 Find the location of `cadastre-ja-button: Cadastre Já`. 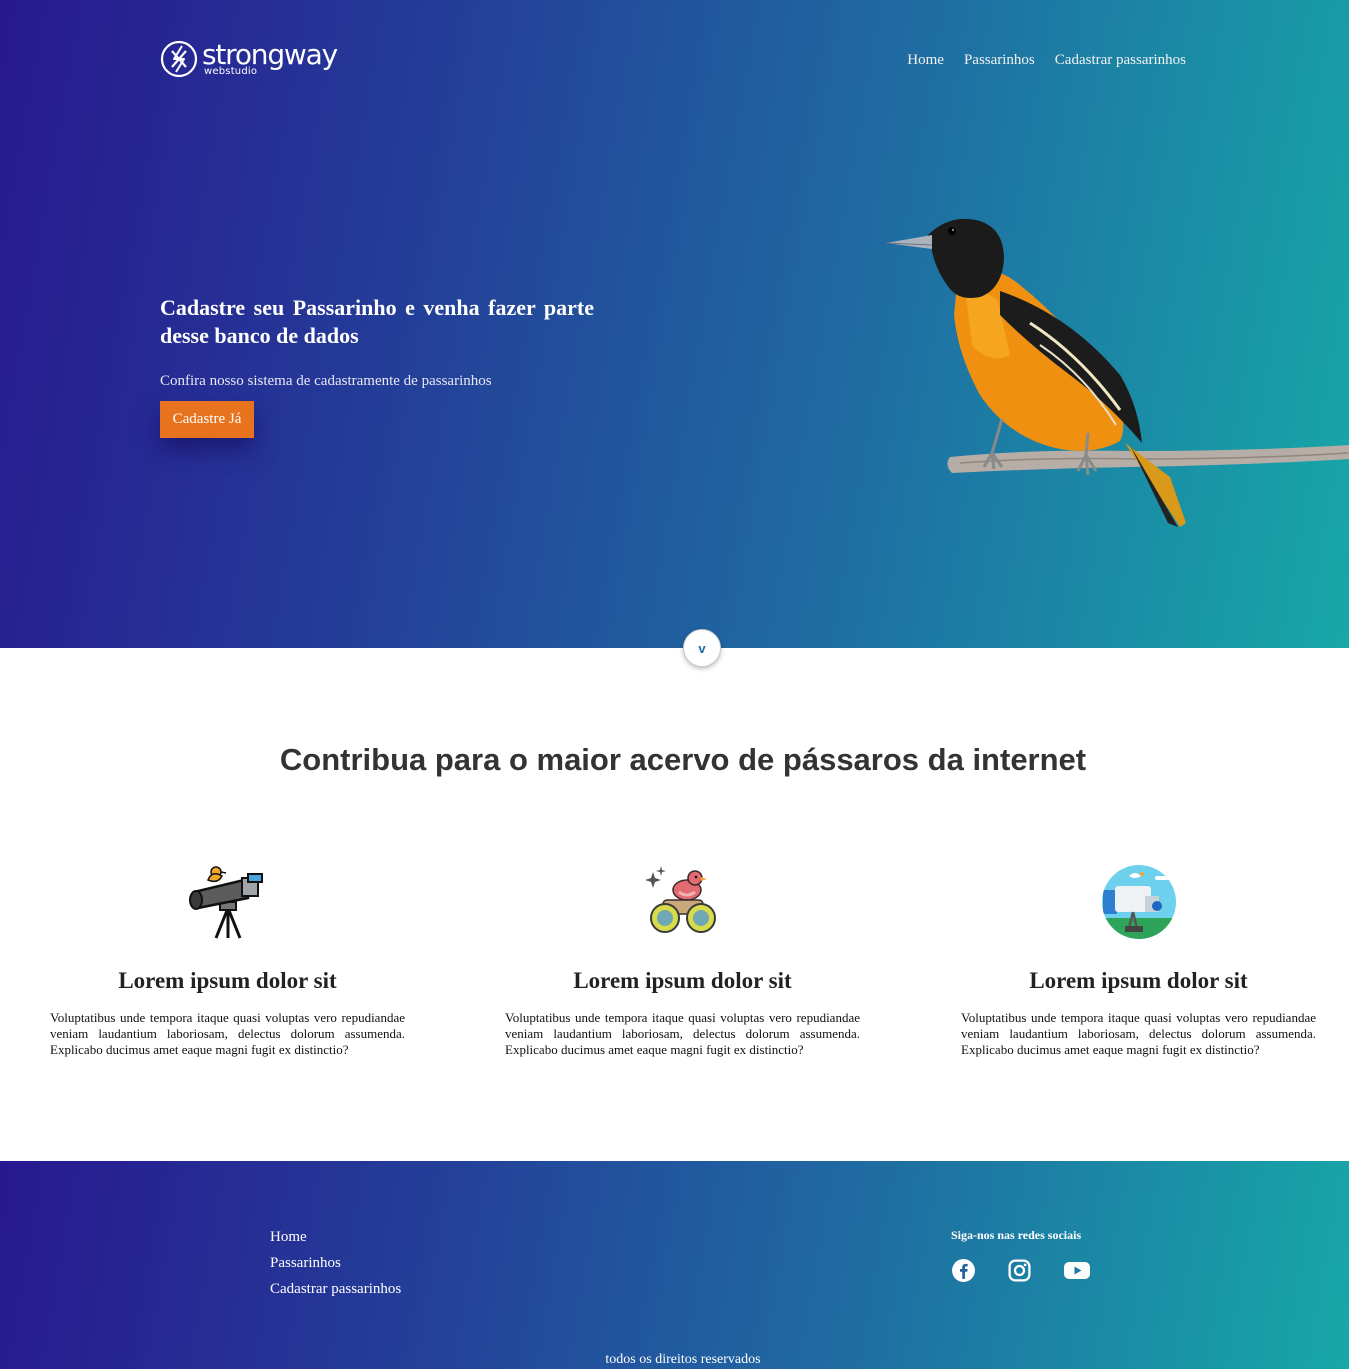

cadastre-ja-button: Cadastre Já is located at coordinates (207, 419).